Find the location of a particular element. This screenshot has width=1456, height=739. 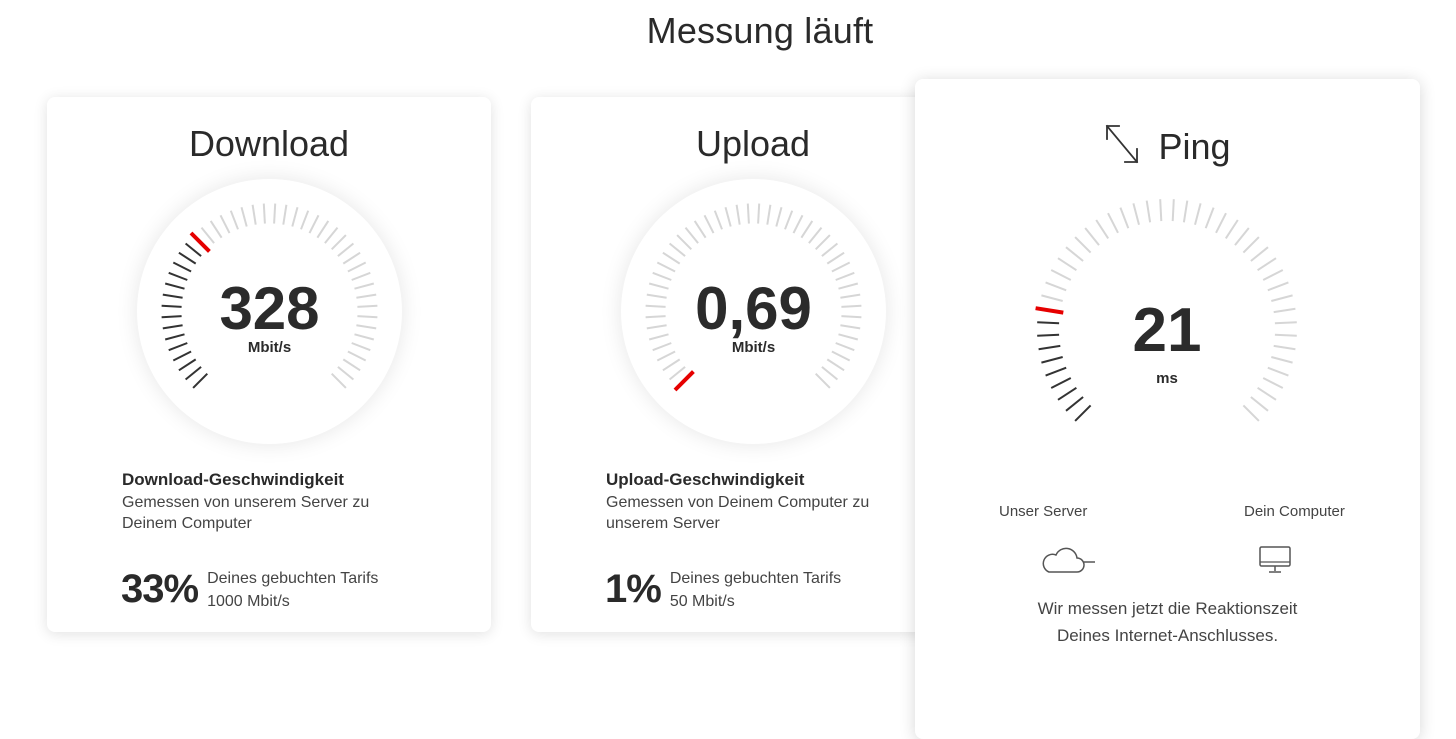

ping-message-line1: Wir messen jetzt die Reaktionszeit is located at coordinates (1167, 608).